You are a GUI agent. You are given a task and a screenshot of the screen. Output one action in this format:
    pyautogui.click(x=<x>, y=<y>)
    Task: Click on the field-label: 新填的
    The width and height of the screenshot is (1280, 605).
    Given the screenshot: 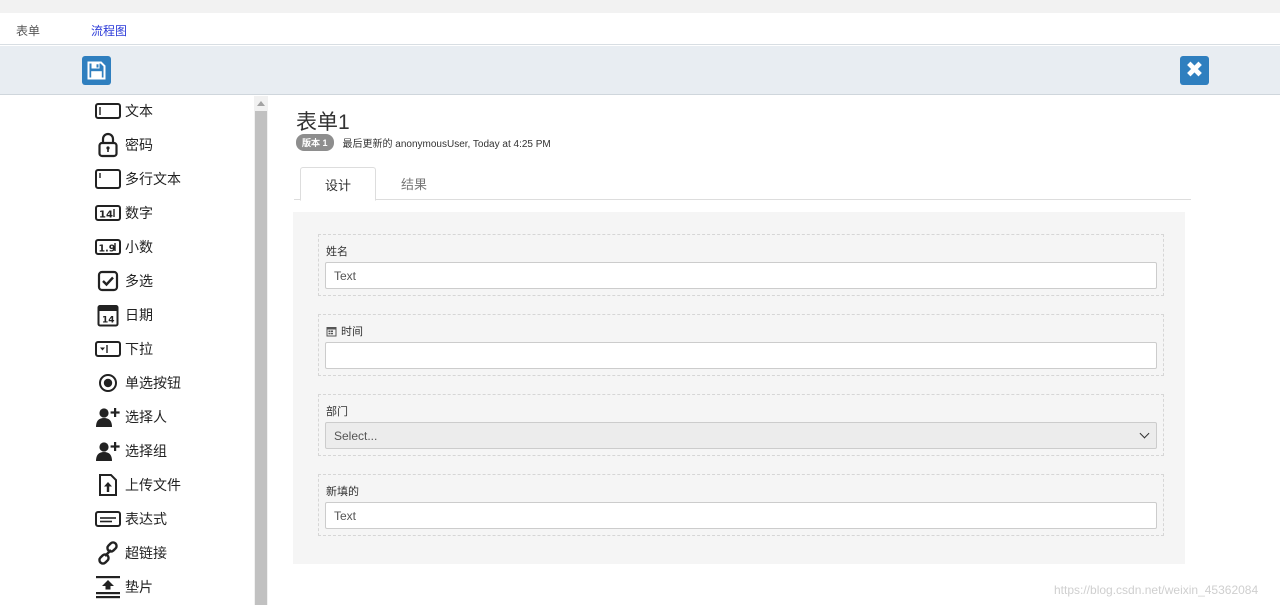 What is the action you would take?
    pyautogui.click(x=342, y=492)
    